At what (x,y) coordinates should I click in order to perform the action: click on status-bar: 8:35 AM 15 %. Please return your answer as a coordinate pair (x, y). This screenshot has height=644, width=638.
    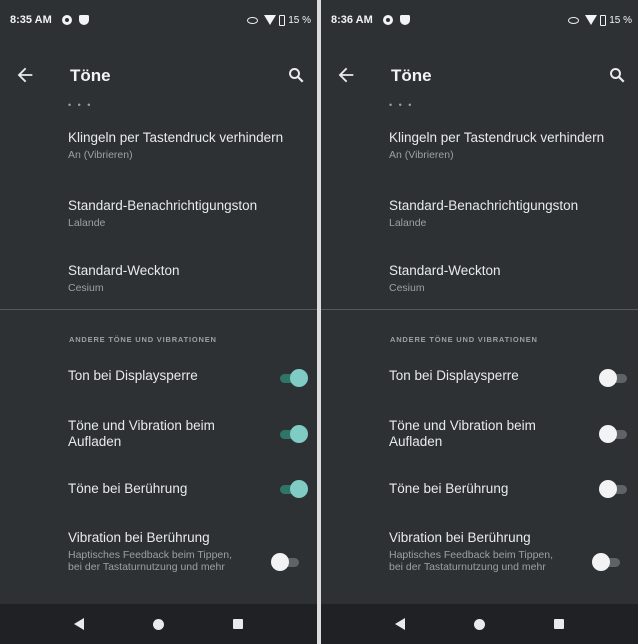
    Looking at the image, I should click on (158, 20).